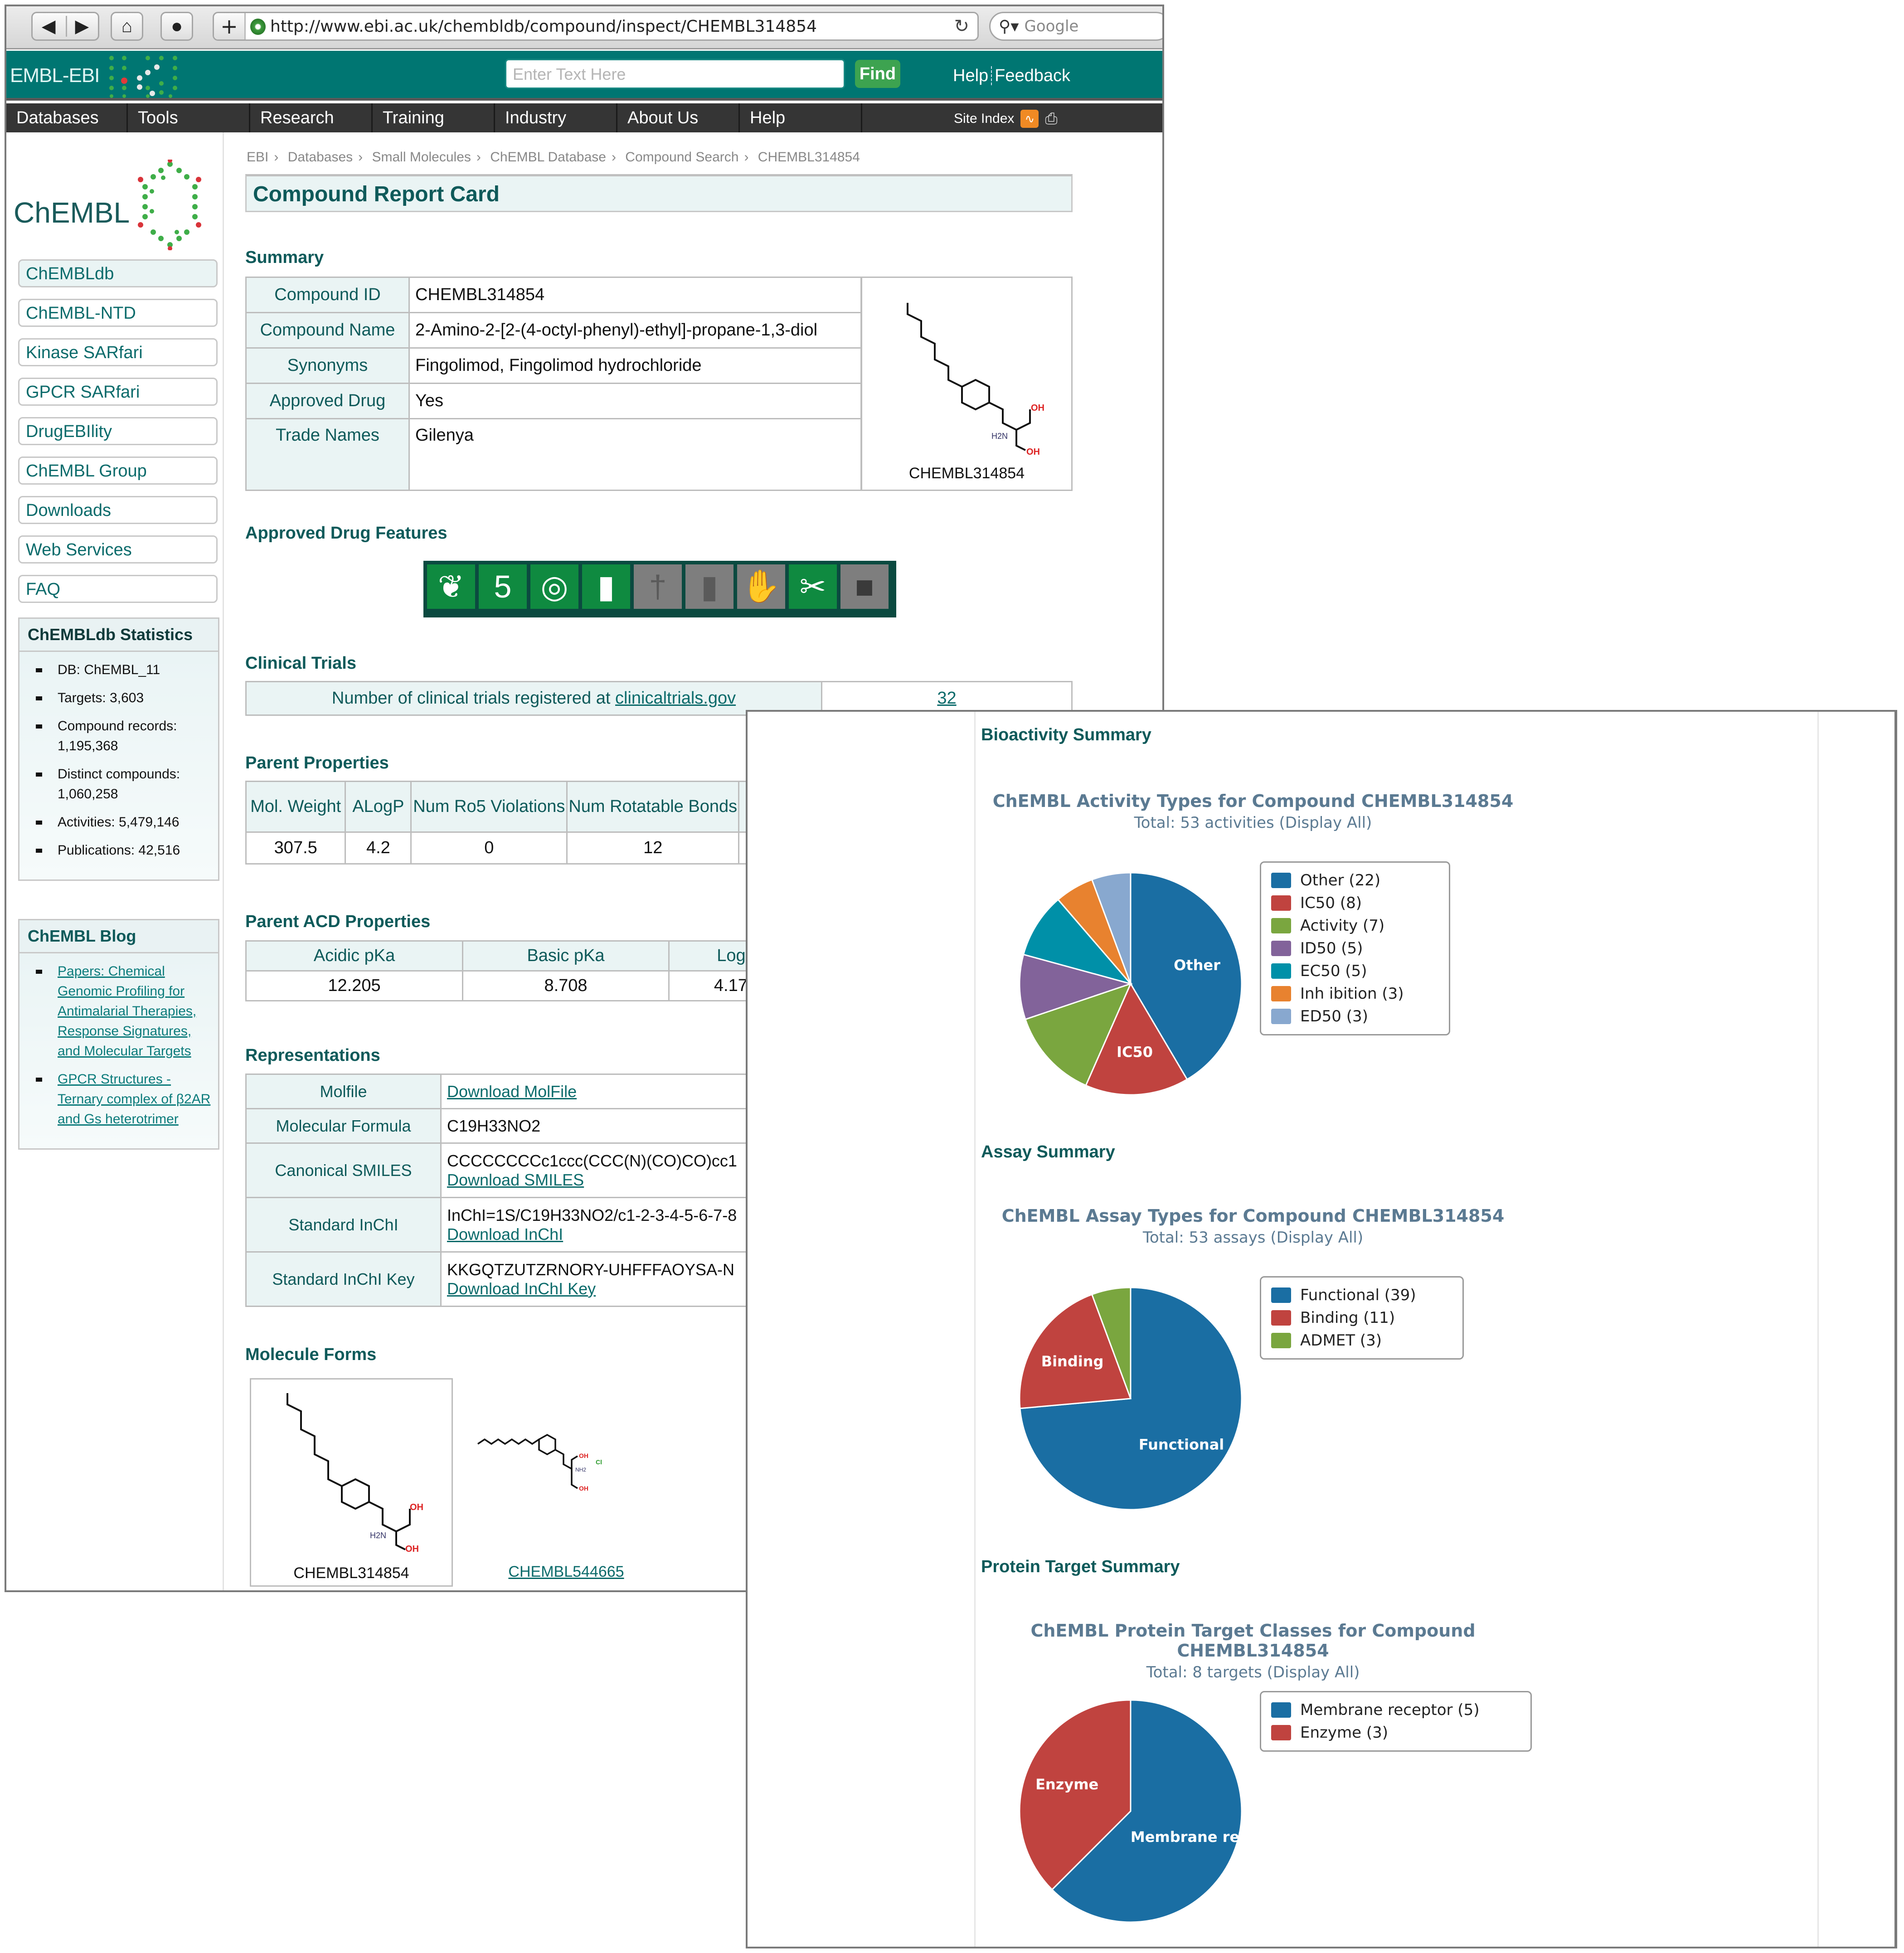 The height and width of the screenshot is (1953, 1904). I want to click on download-molfile-link: Download MolFile, so click(512, 1091).